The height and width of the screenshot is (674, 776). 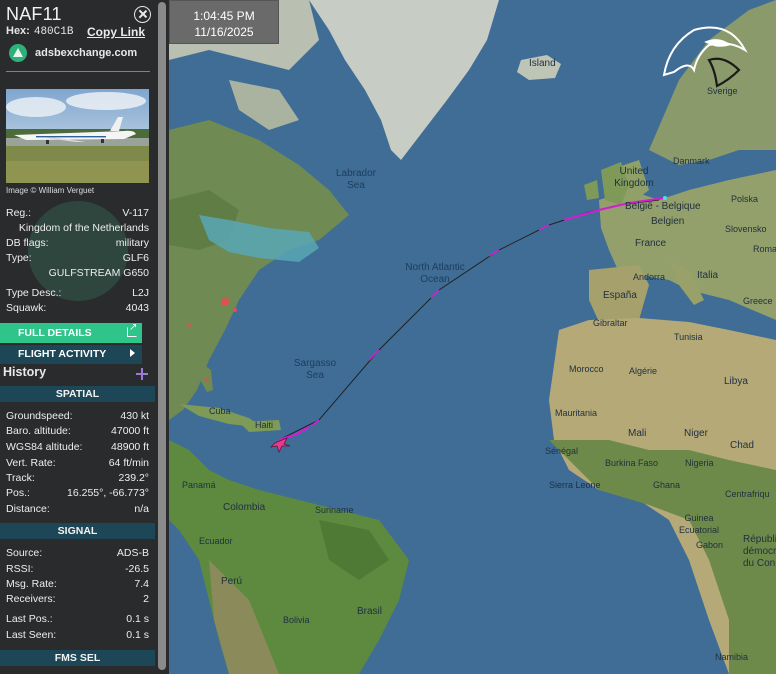 What do you see at coordinates (232, 581) in the screenshot?
I see `map-label: Perú` at bounding box center [232, 581].